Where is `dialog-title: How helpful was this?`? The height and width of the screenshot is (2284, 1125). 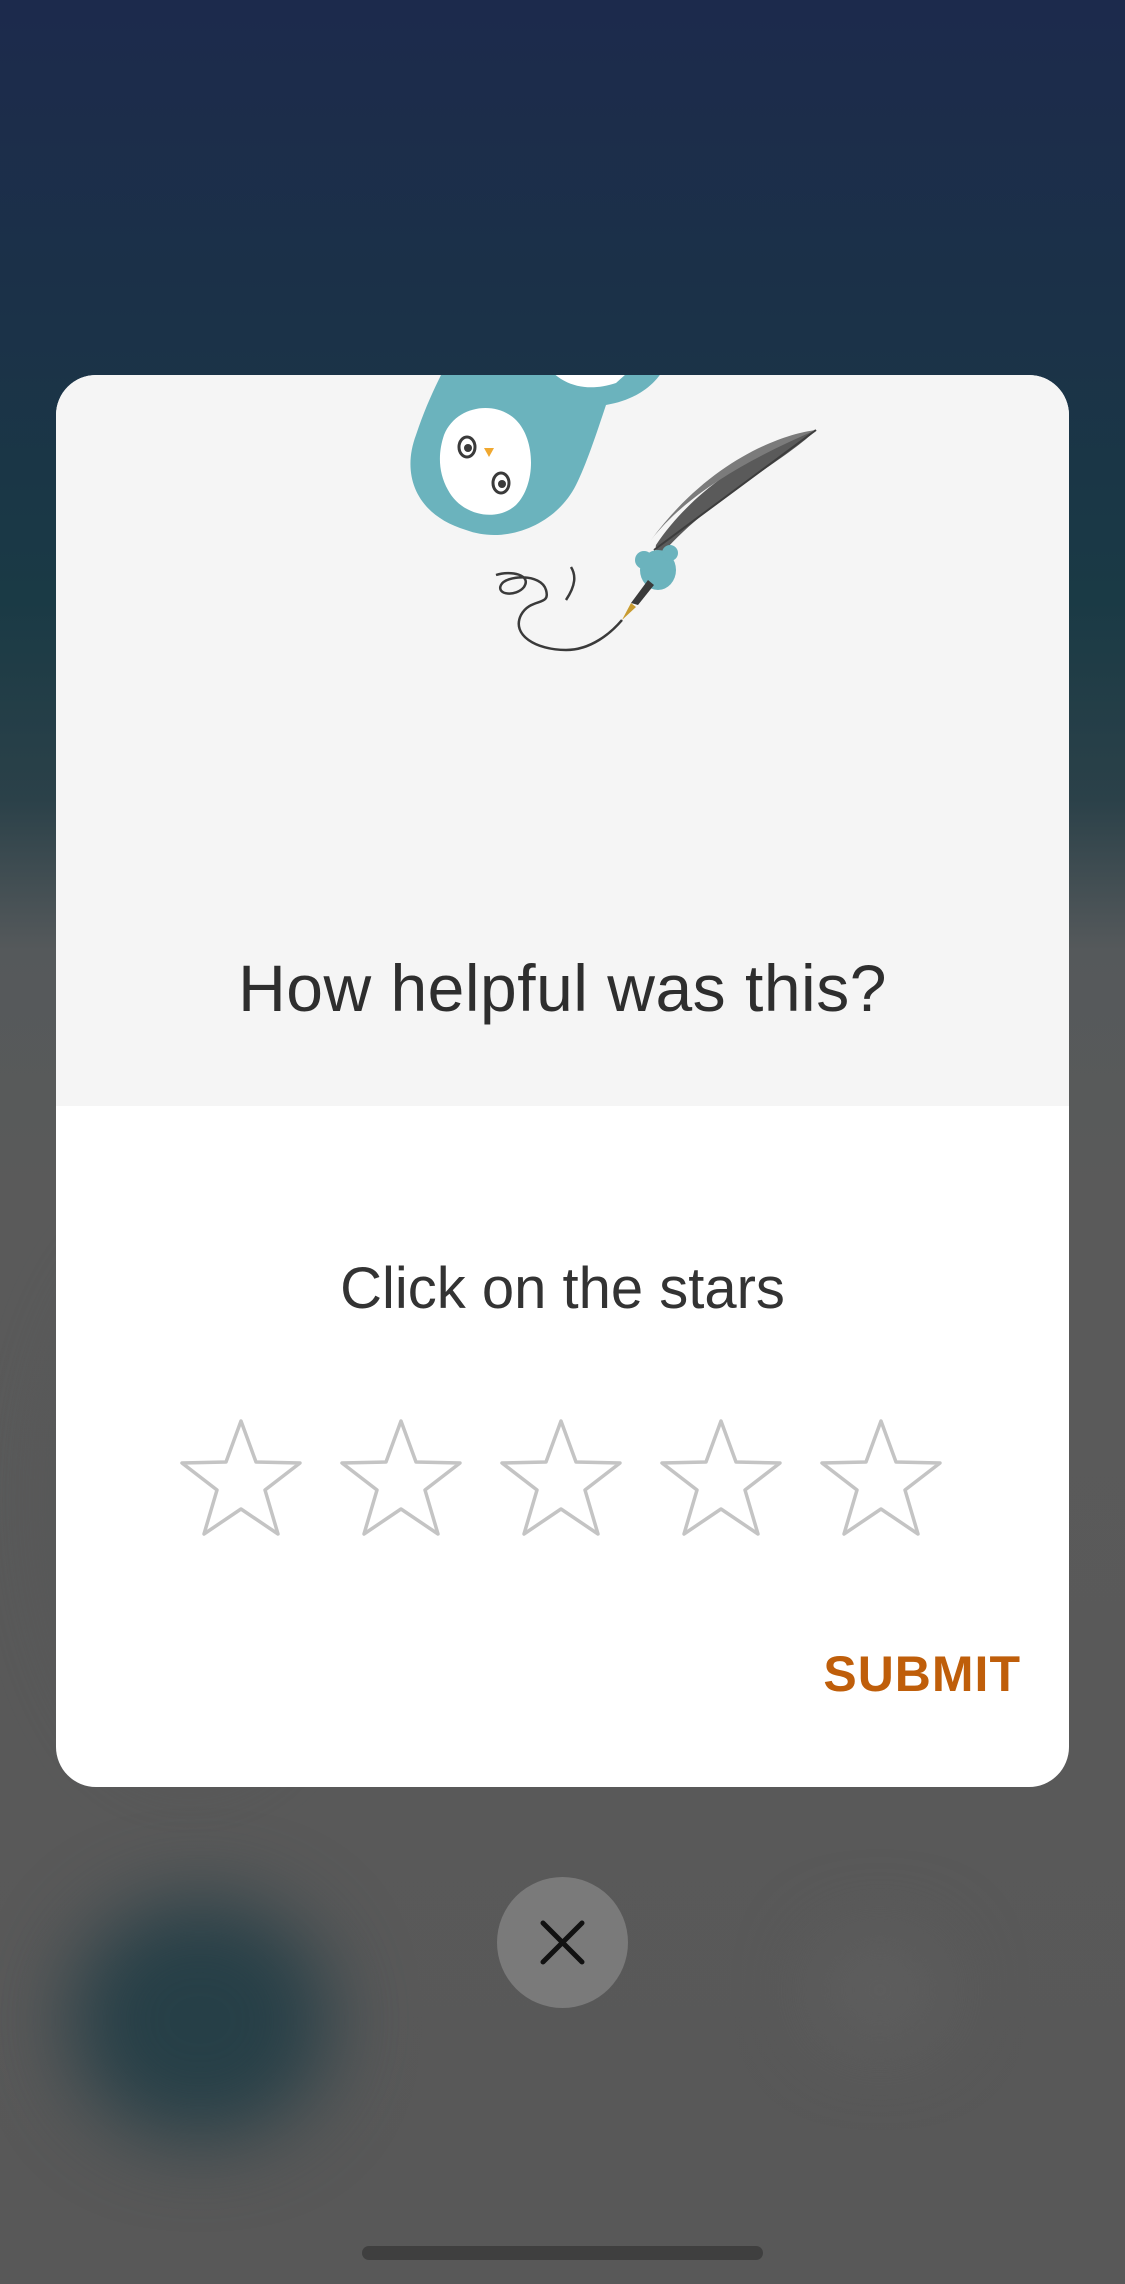 dialog-title: How helpful was this? is located at coordinates (562, 988).